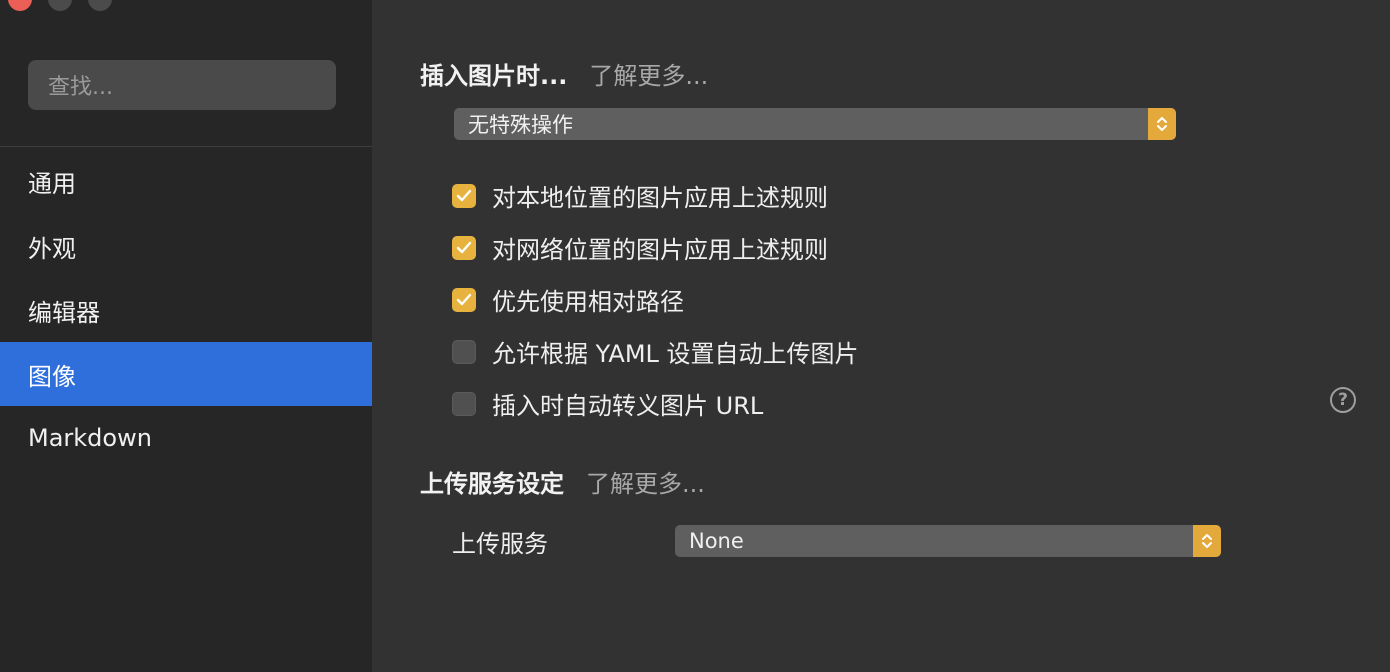  I want to click on sidebar-item-appearance: 外观, so click(186, 246).